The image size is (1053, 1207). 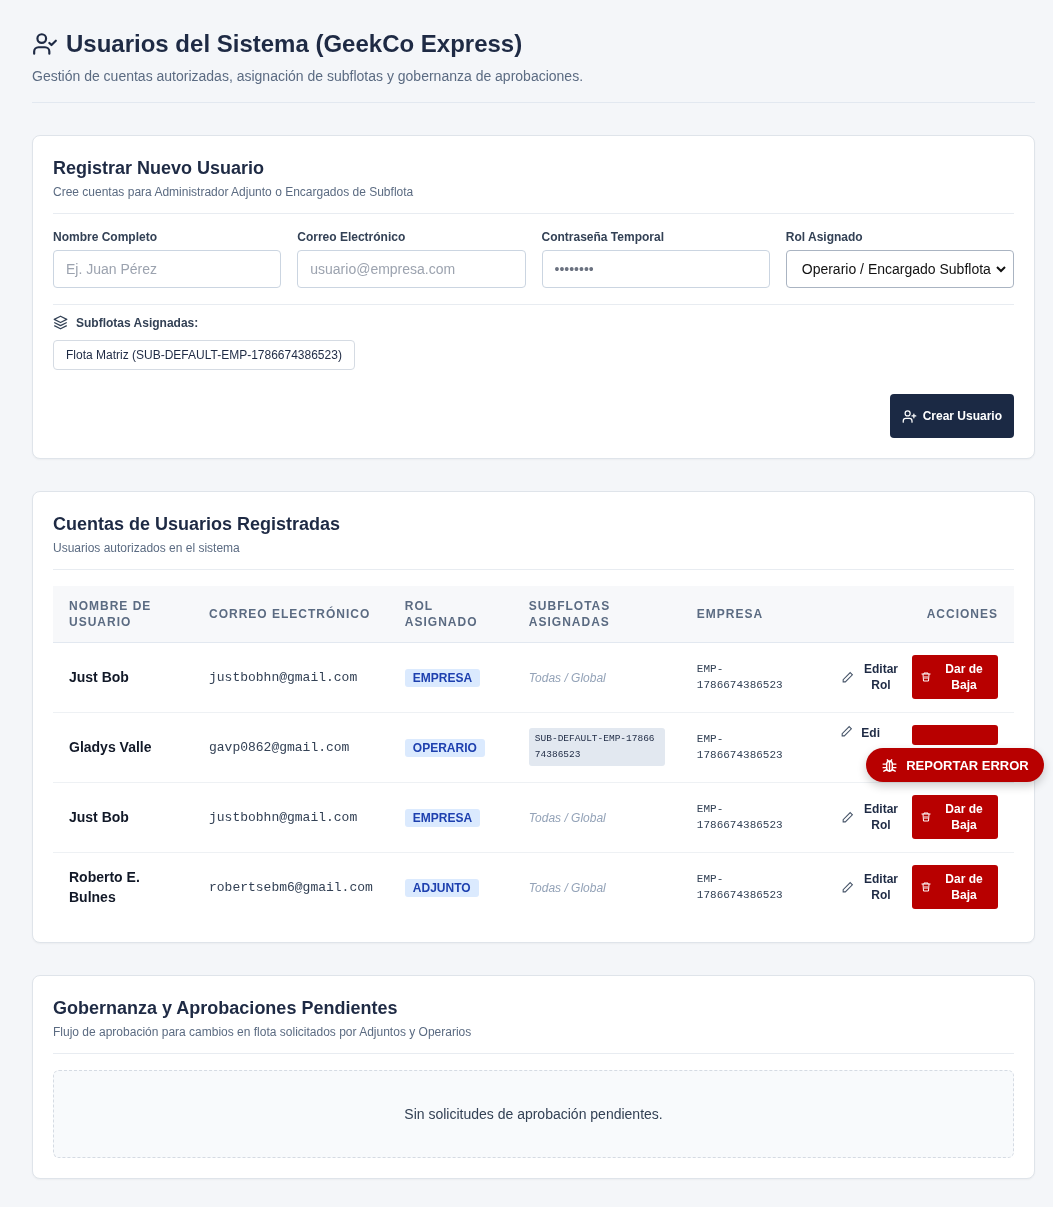 What do you see at coordinates (308, 76) in the screenshot?
I see `page-subtitle: Gestión de cuentas autorizadas, asignación de subflotas y gobernanza de aprobaciones.` at bounding box center [308, 76].